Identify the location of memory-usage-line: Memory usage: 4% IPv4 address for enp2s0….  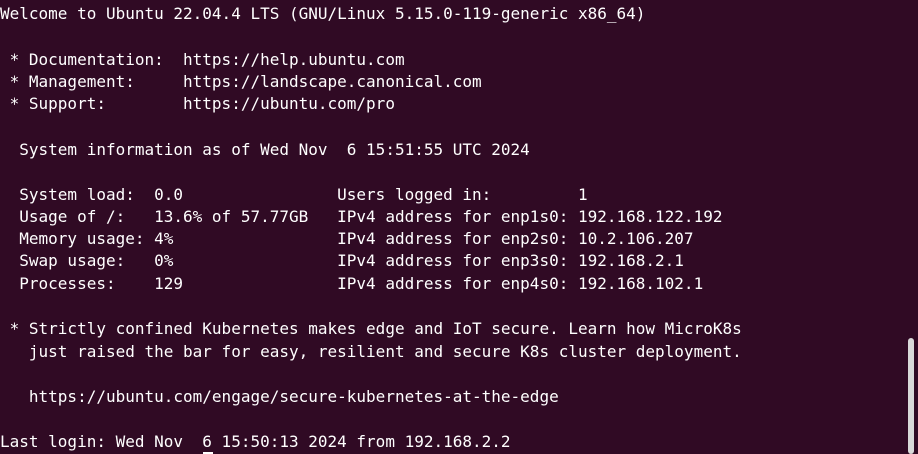
(347, 238).